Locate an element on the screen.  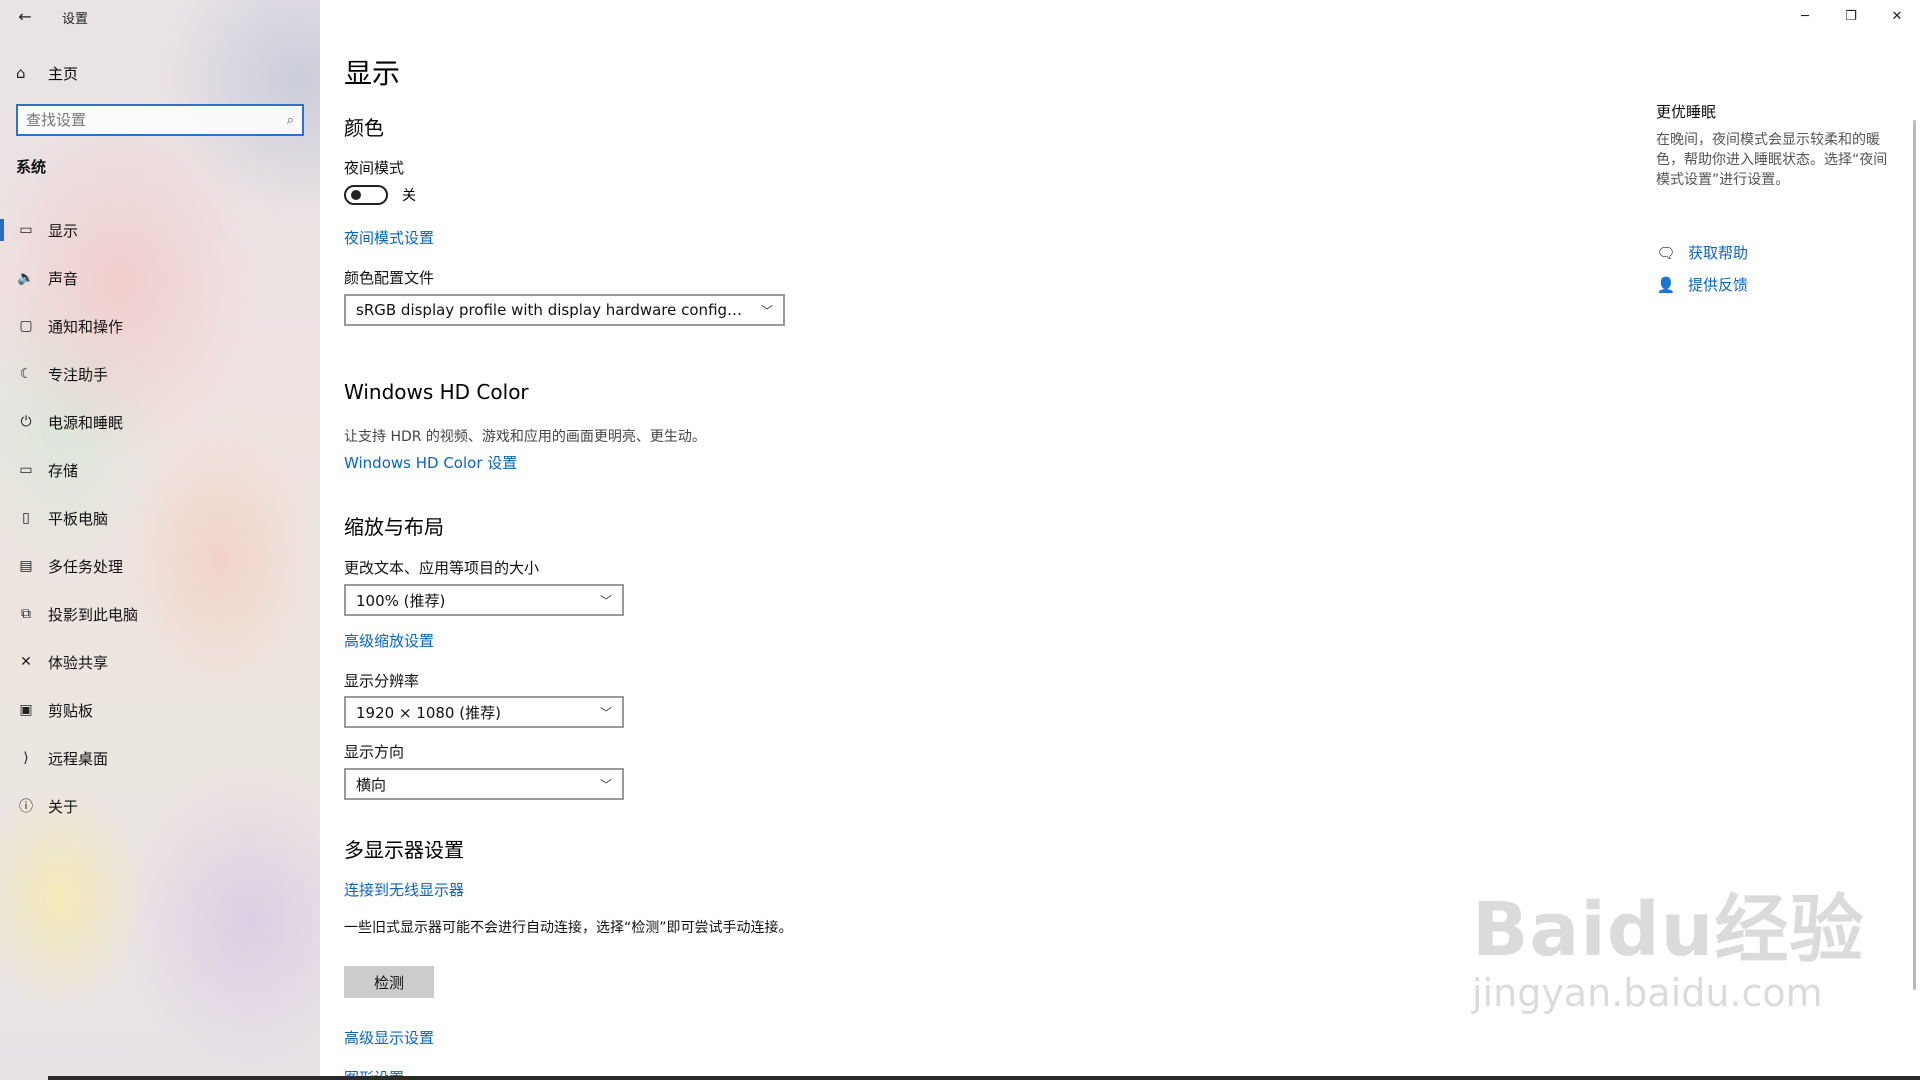
page-title: 显示 is located at coordinates (372, 73).